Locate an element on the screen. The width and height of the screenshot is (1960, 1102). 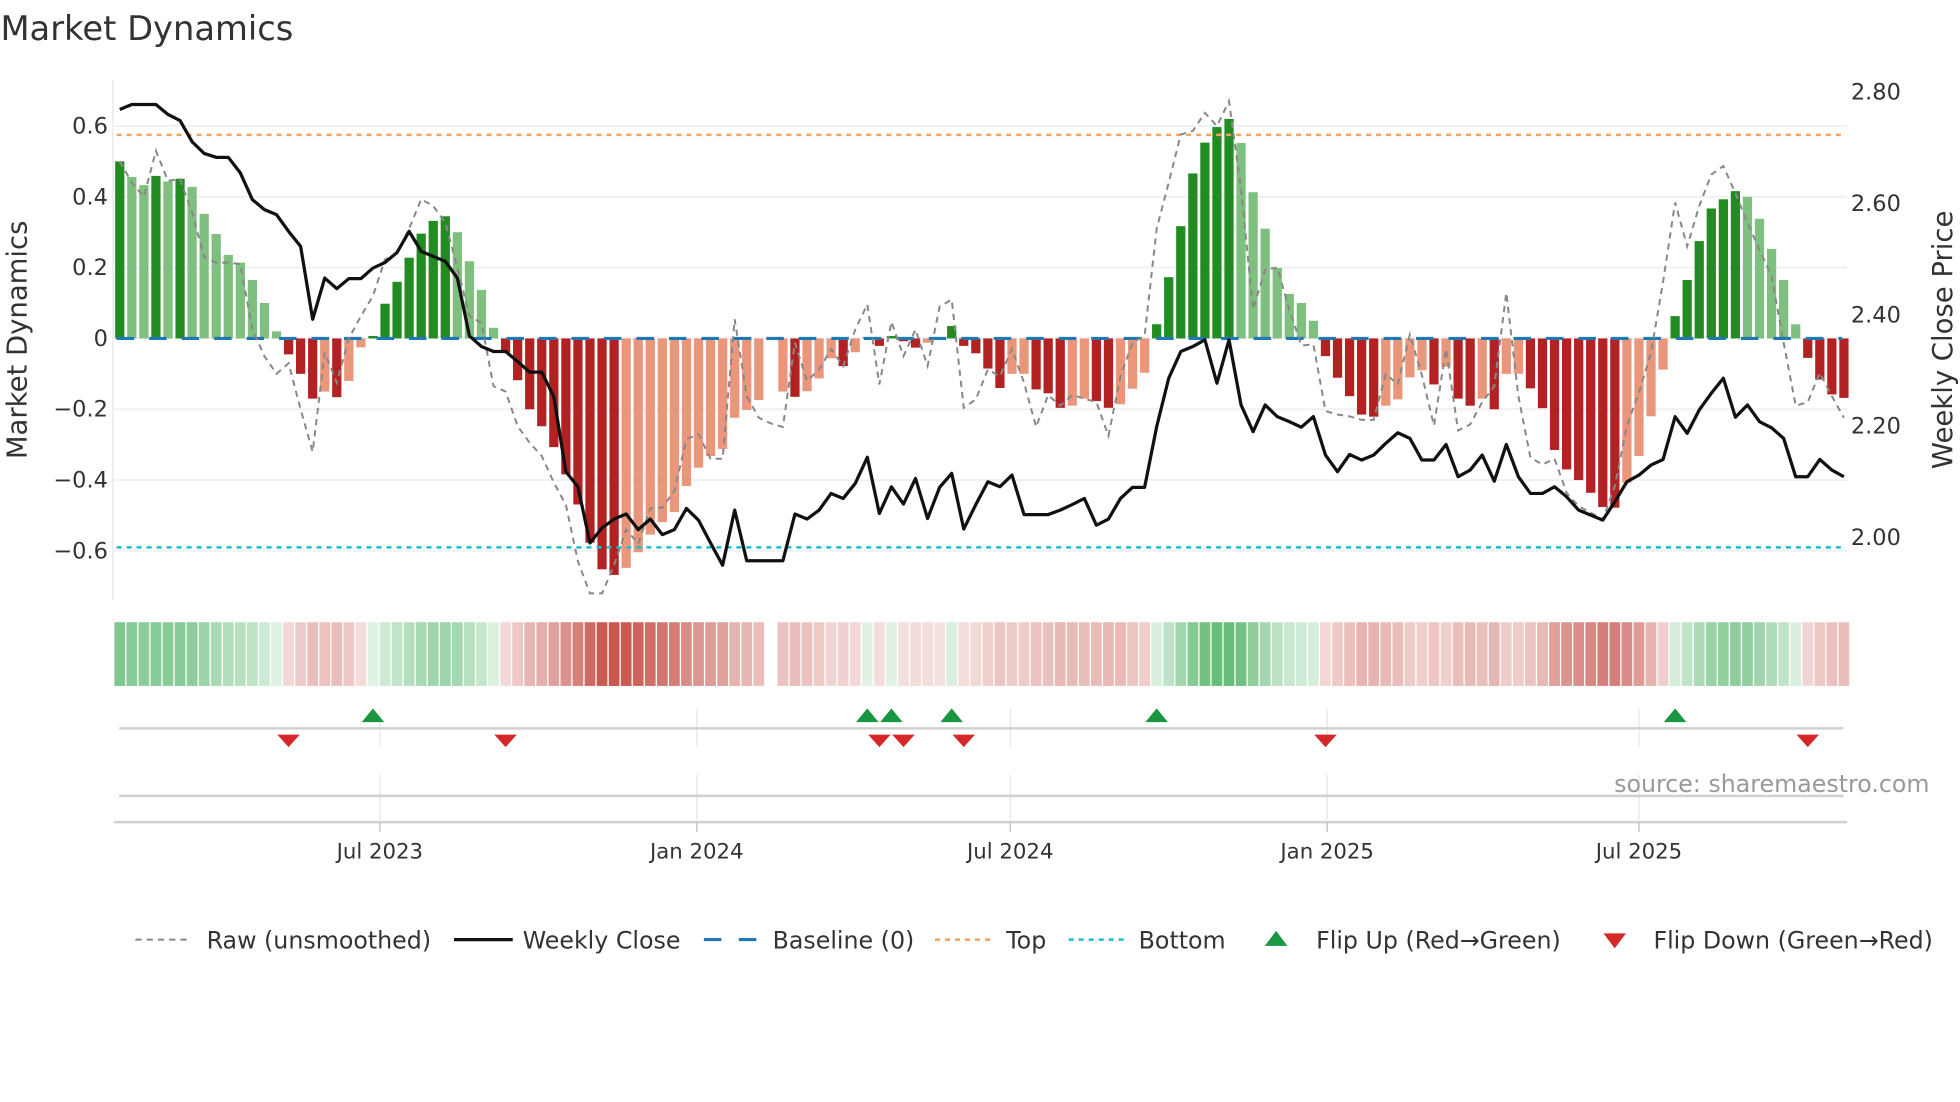
right-axis-label: Weekly Close Price is located at coordinates (1943, 340).